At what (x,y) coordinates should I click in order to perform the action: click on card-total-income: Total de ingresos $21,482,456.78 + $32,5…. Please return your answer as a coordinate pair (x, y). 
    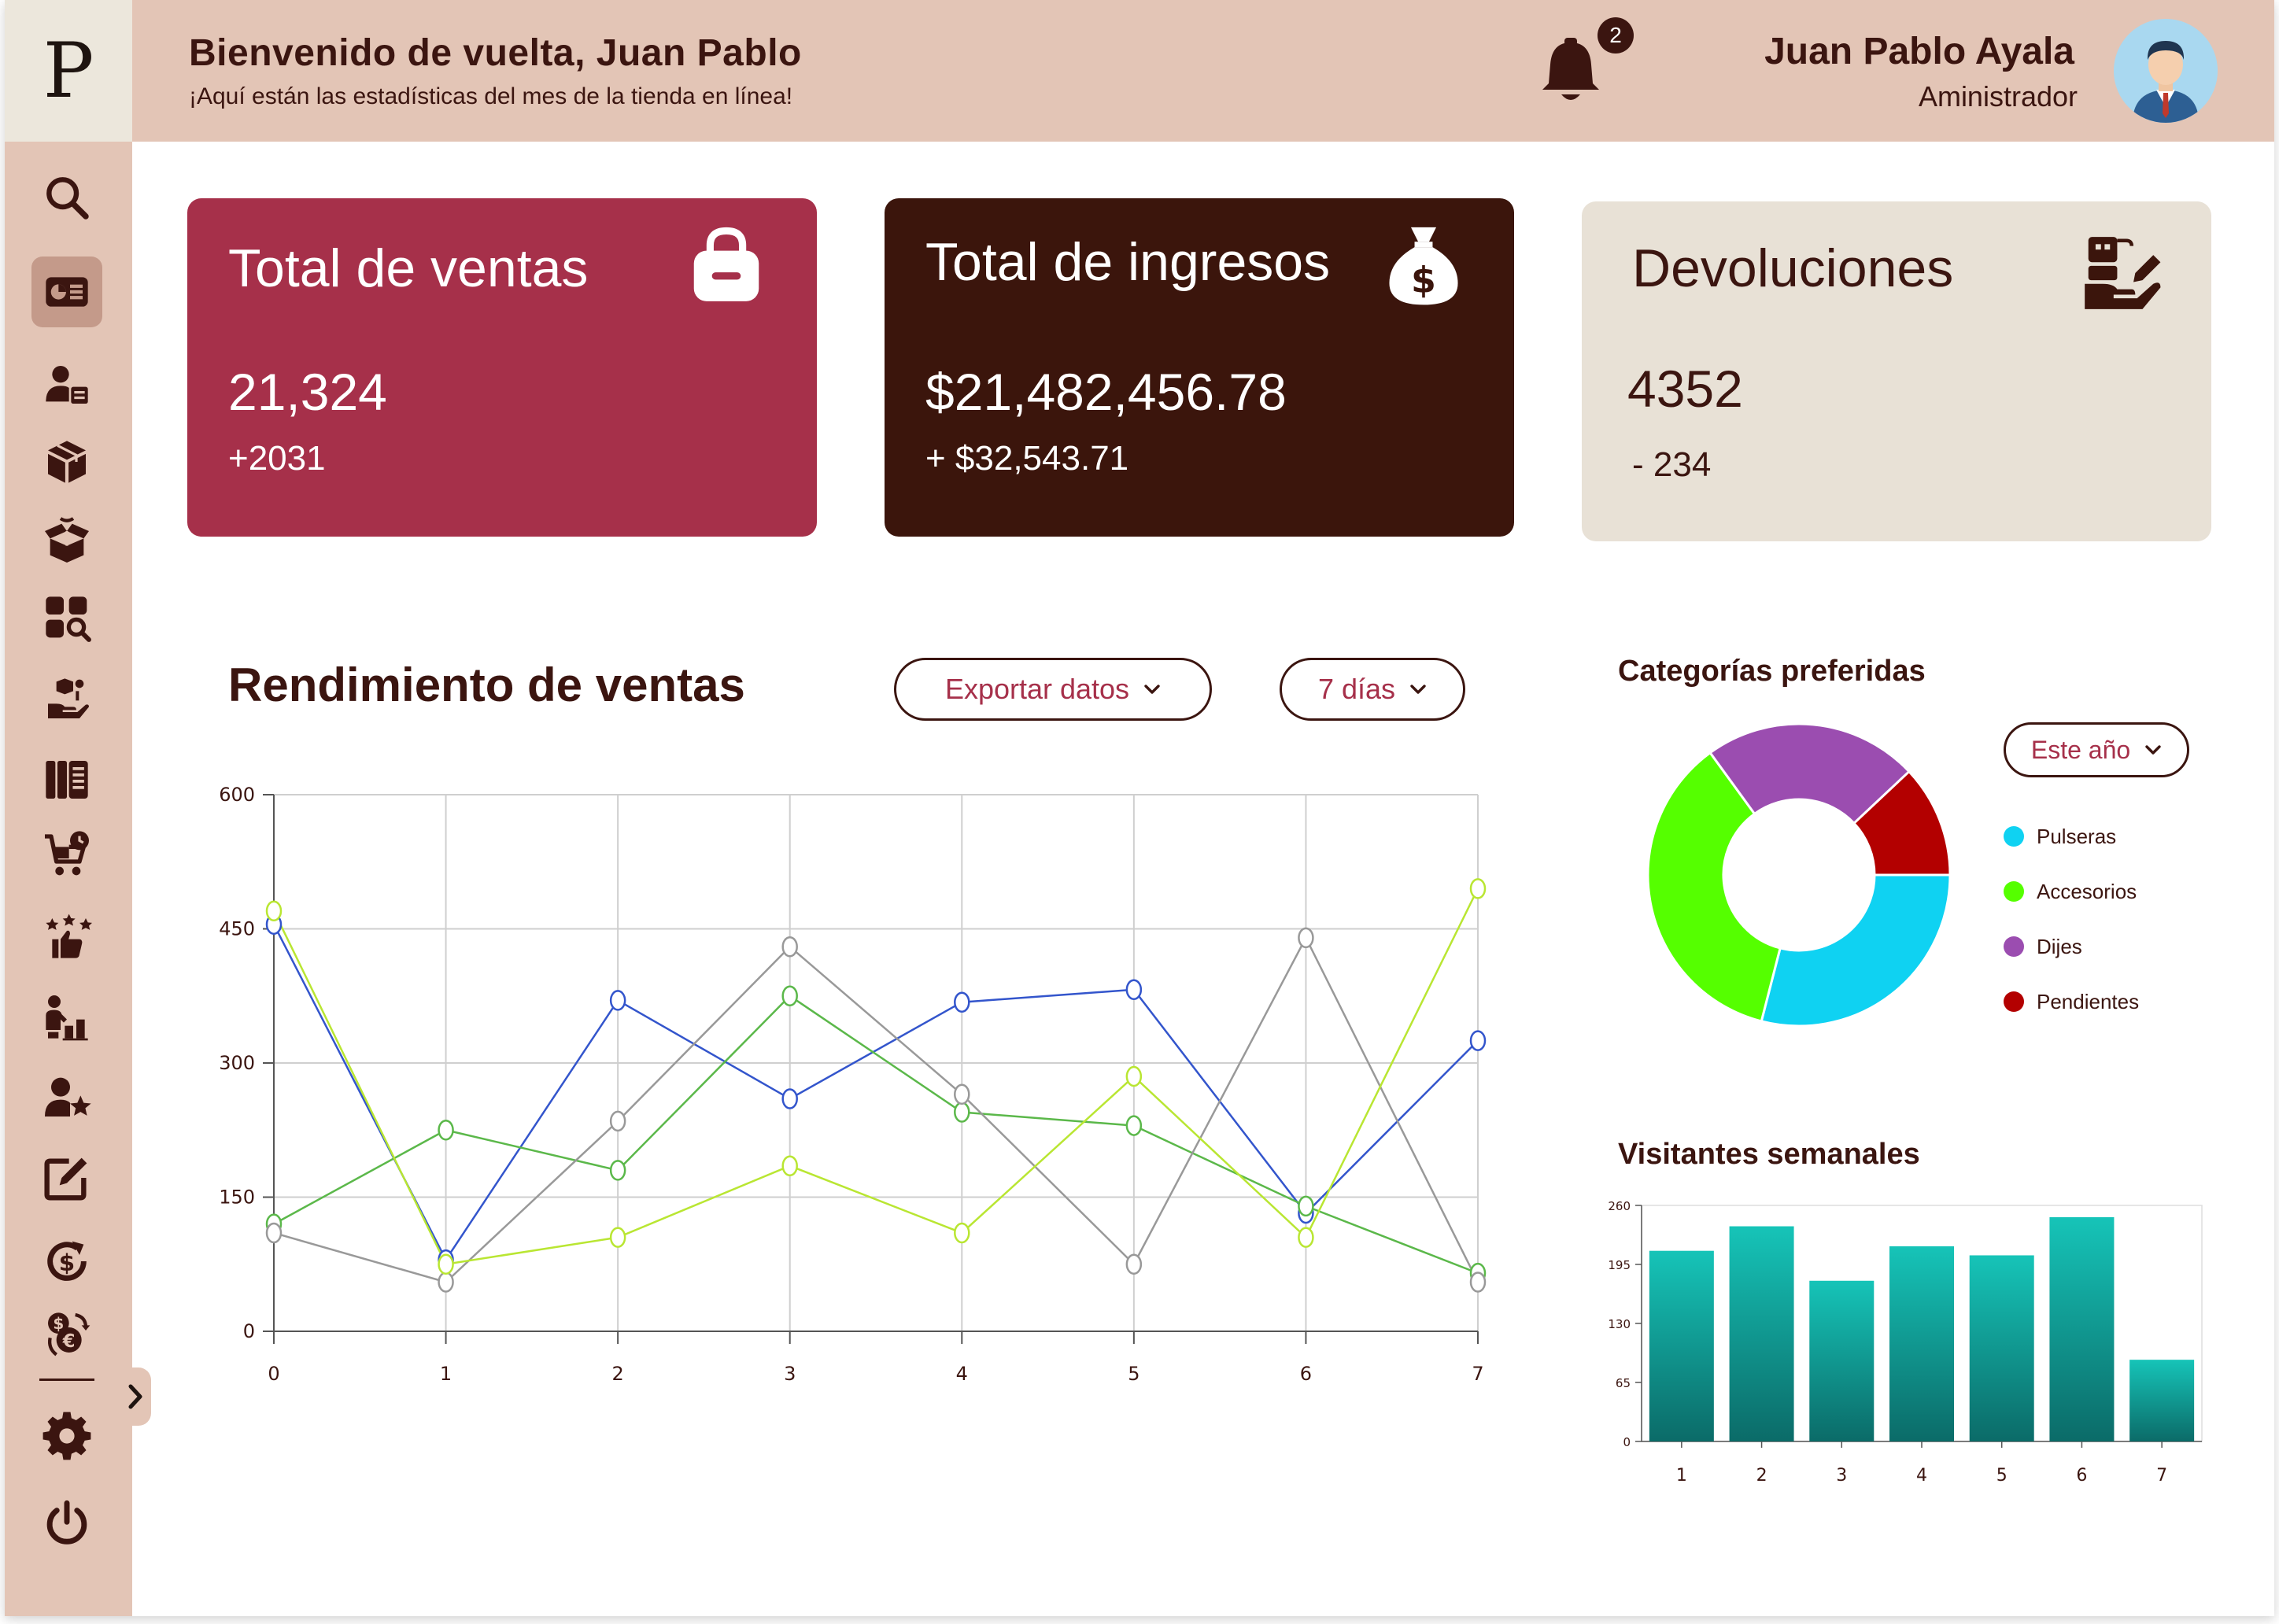
    Looking at the image, I should click on (1199, 367).